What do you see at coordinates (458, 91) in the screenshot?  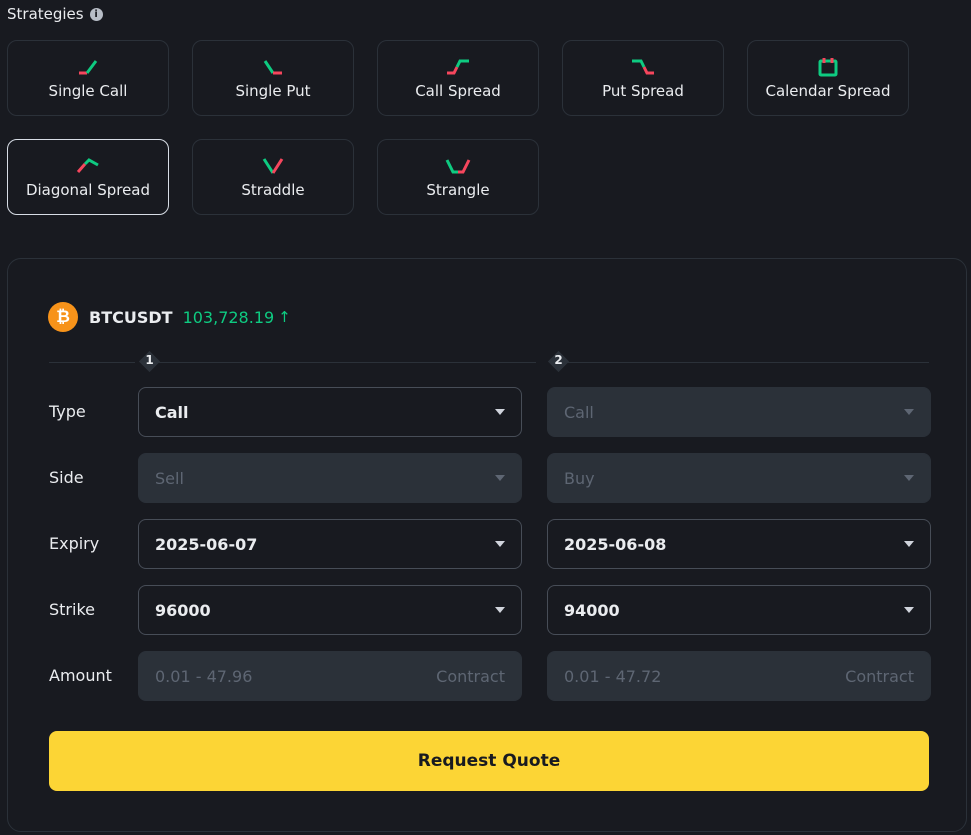 I see `strategy-label: Call Spread` at bounding box center [458, 91].